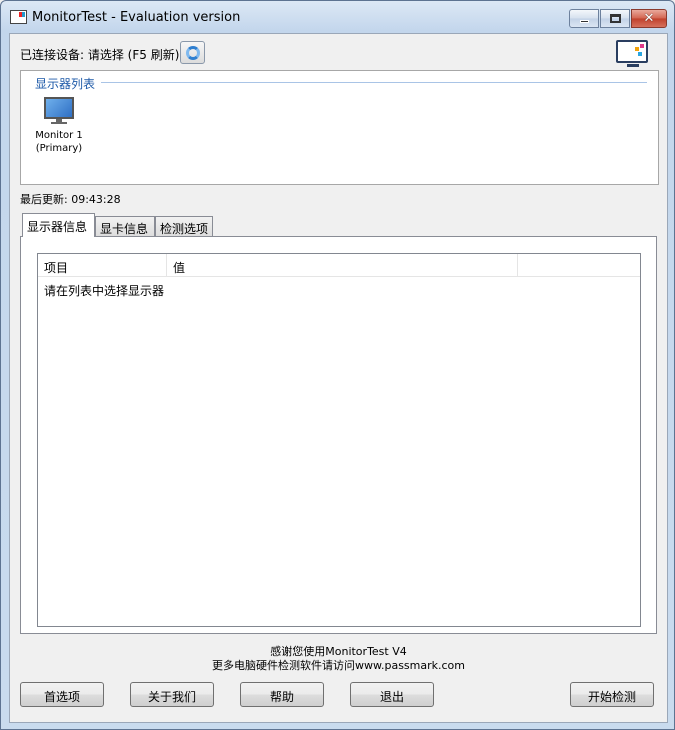 The height and width of the screenshot is (730, 675). What do you see at coordinates (100, 55) in the screenshot?
I see `connected-device-label: 已连接设备: 请选择 (F5 刷新)` at bounding box center [100, 55].